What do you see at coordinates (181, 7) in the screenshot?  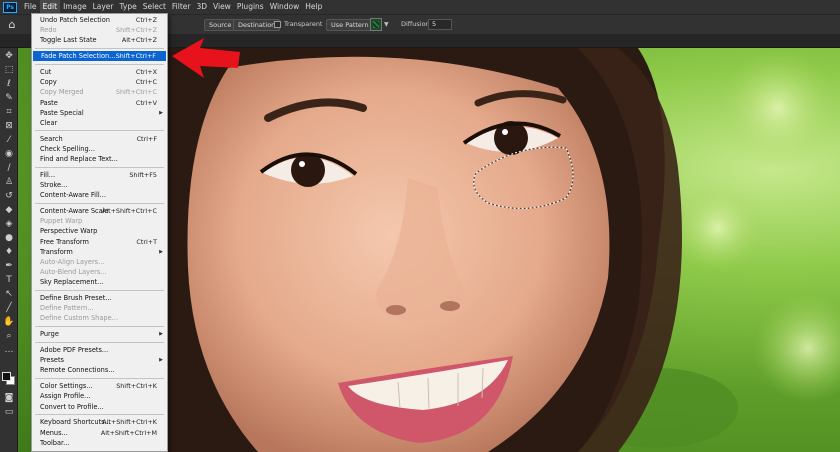 I see `menu-filter: Filter` at bounding box center [181, 7].